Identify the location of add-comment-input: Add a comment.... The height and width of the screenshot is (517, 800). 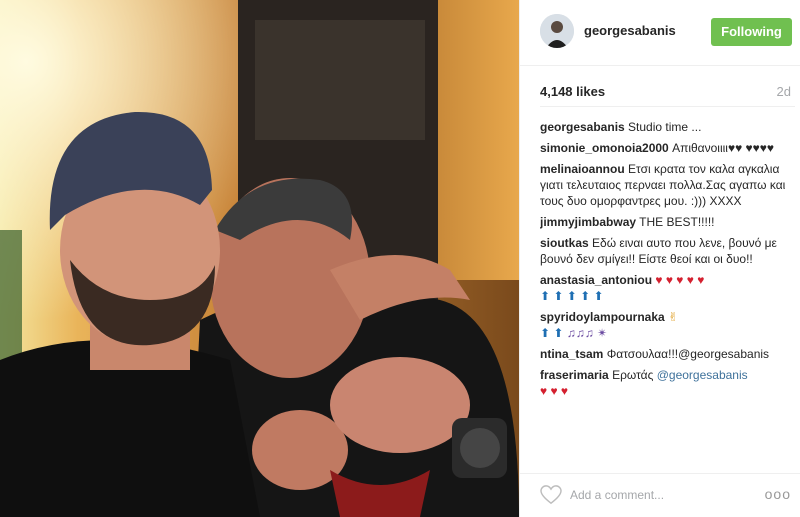
(617, 495).